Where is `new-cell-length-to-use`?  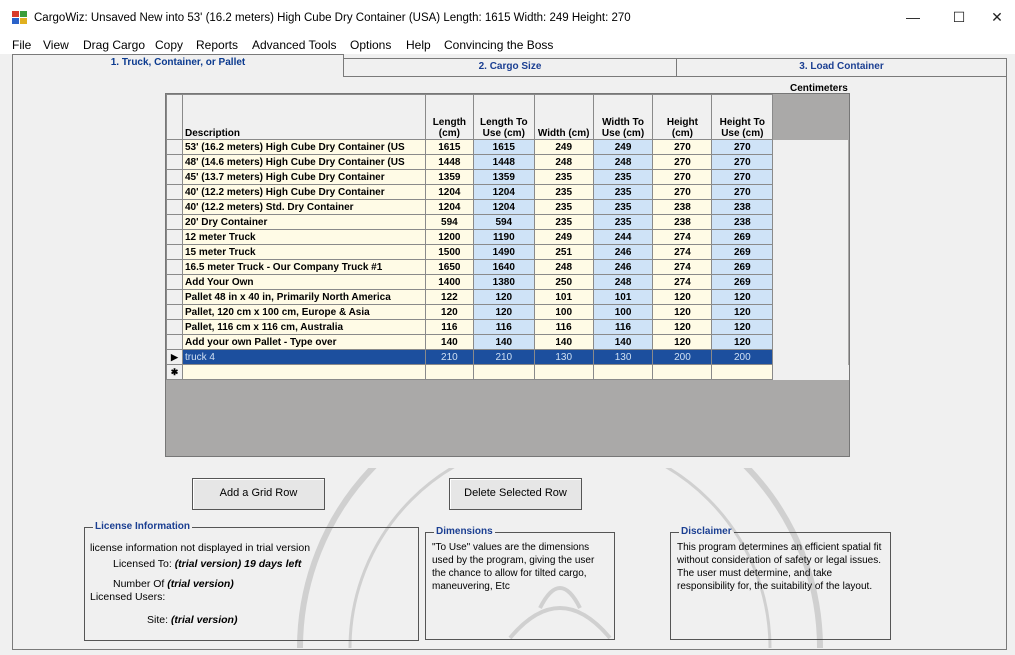
new-cell-length-to-use is located at coordinates (503, 372).